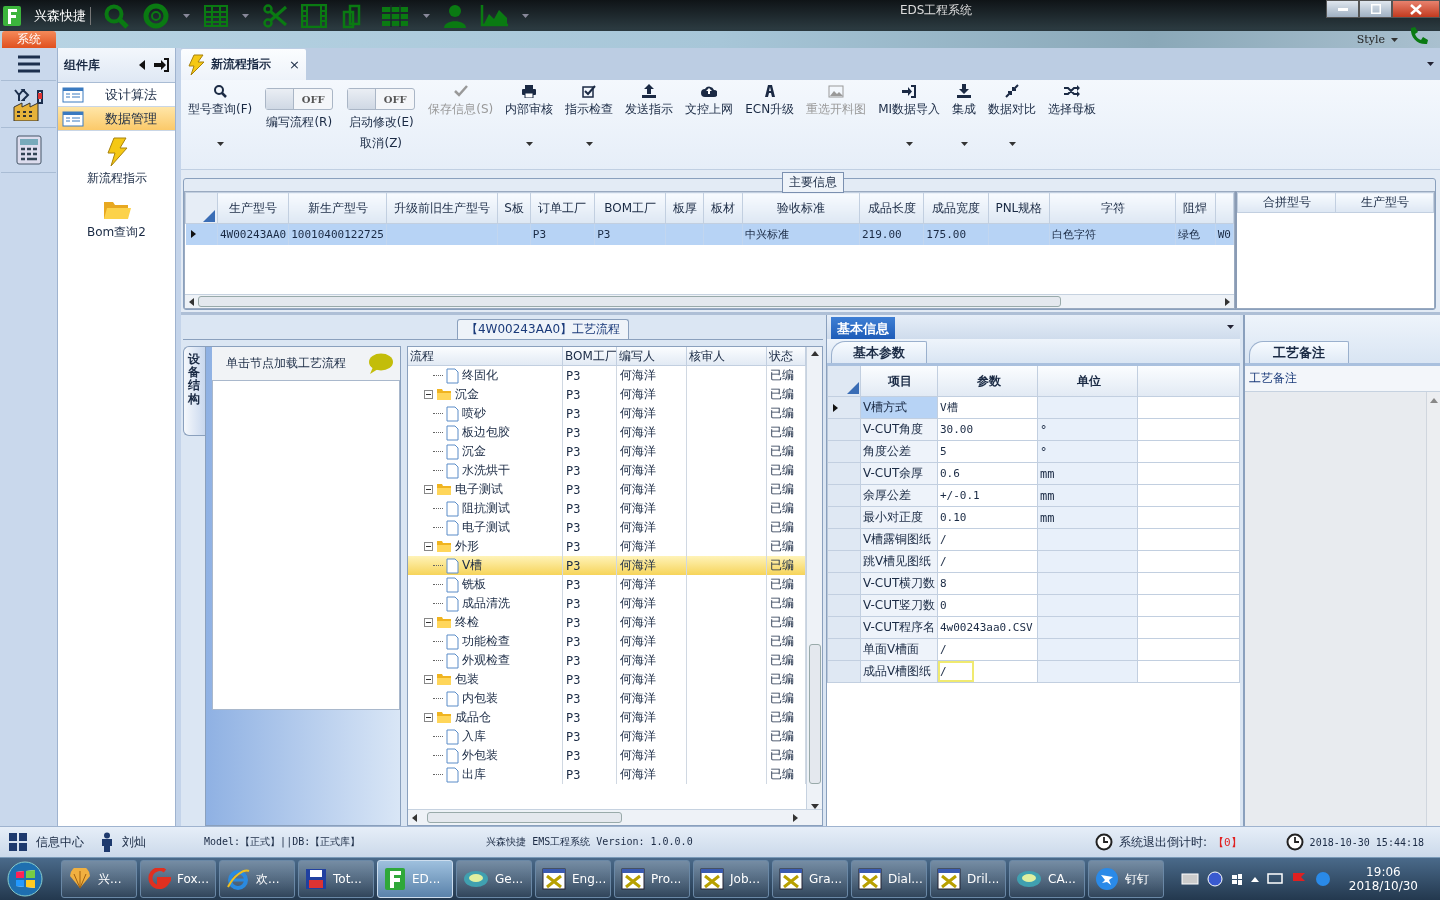  What do you see at coordinates (1012, 115) in the screenshot?
I see `toolbar-button: 数据对比` at bounding box center [1012, 115].